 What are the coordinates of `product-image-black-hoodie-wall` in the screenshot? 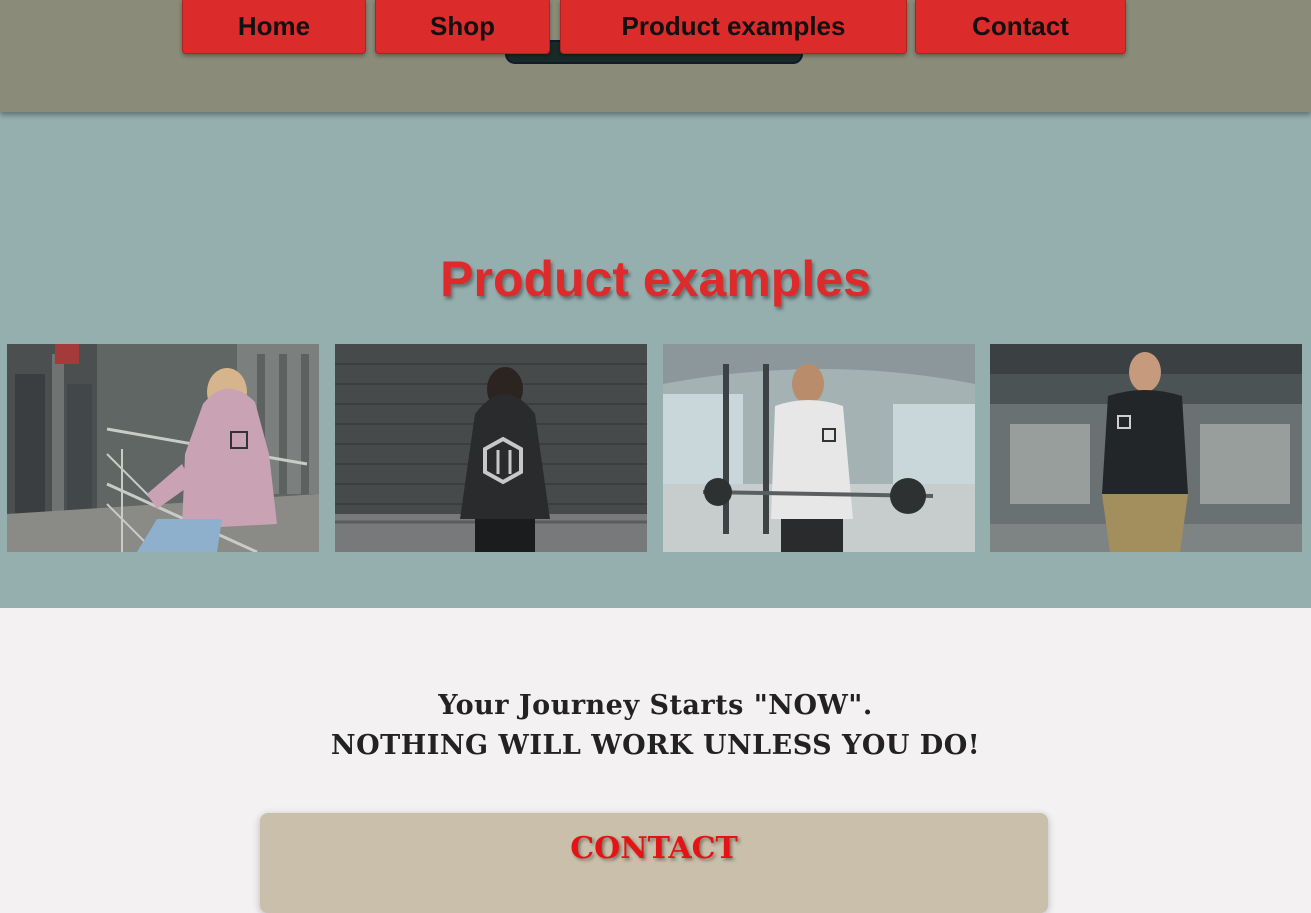 It's located at (491, 448).